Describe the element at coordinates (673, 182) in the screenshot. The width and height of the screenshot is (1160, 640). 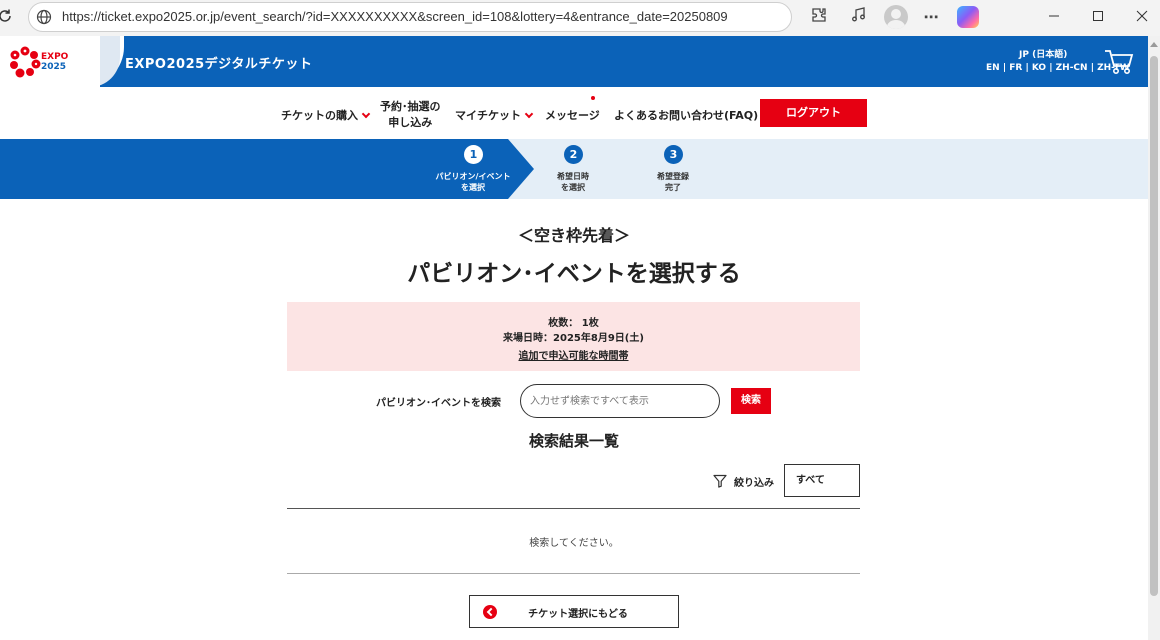
I see `step-3-label: 希望登録 完了` at that location.